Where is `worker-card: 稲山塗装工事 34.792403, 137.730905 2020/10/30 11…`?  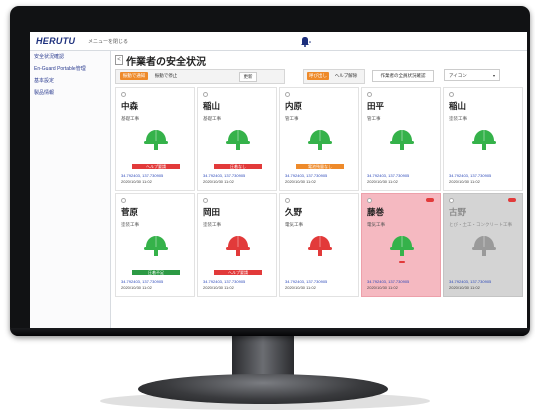
worker-card: 稲山塗装工事 34.792403, 137.730905 2020/10/30 11… is located at coordinates (483, 139).